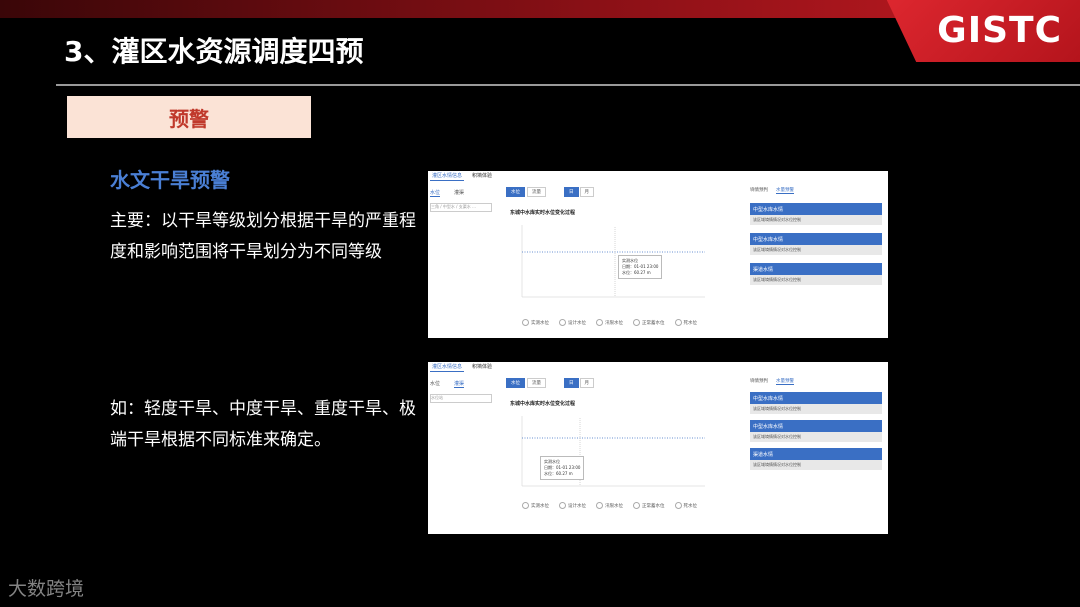 The height and width of the screenshot is (607, 1080). Describe the element at coordinates (189, 117) in the screenshot. I see `section-badge: 预警` at that location.